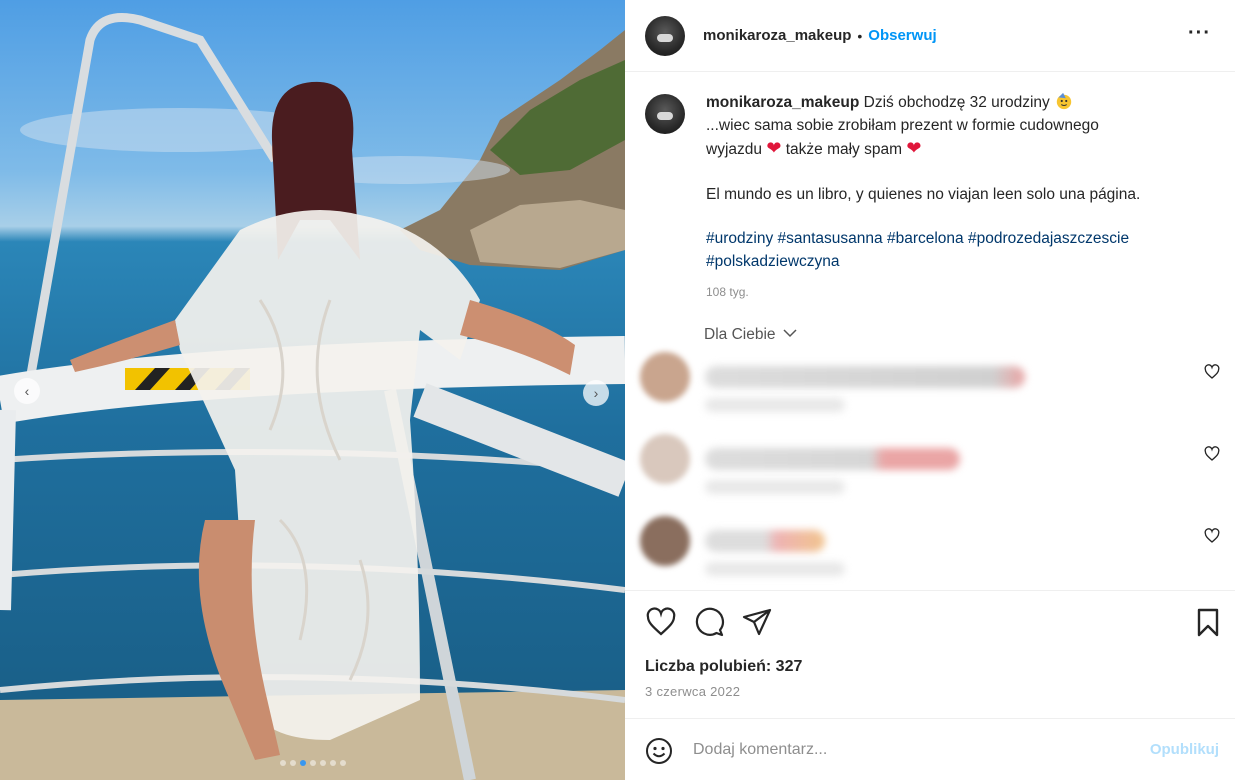 The width and height of the screenshot is (1235, 780). I want to click on caption-line-3-start: wyjazdu, so click(734, 149).